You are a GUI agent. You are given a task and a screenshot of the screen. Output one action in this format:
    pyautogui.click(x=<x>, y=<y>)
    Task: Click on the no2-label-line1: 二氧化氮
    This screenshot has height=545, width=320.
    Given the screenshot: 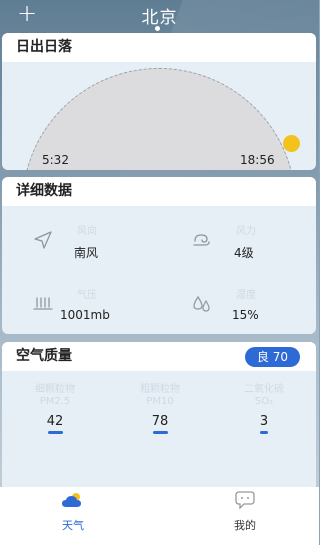 What is the action you would take?
    pyautogui.click(x=55, y=465)
    